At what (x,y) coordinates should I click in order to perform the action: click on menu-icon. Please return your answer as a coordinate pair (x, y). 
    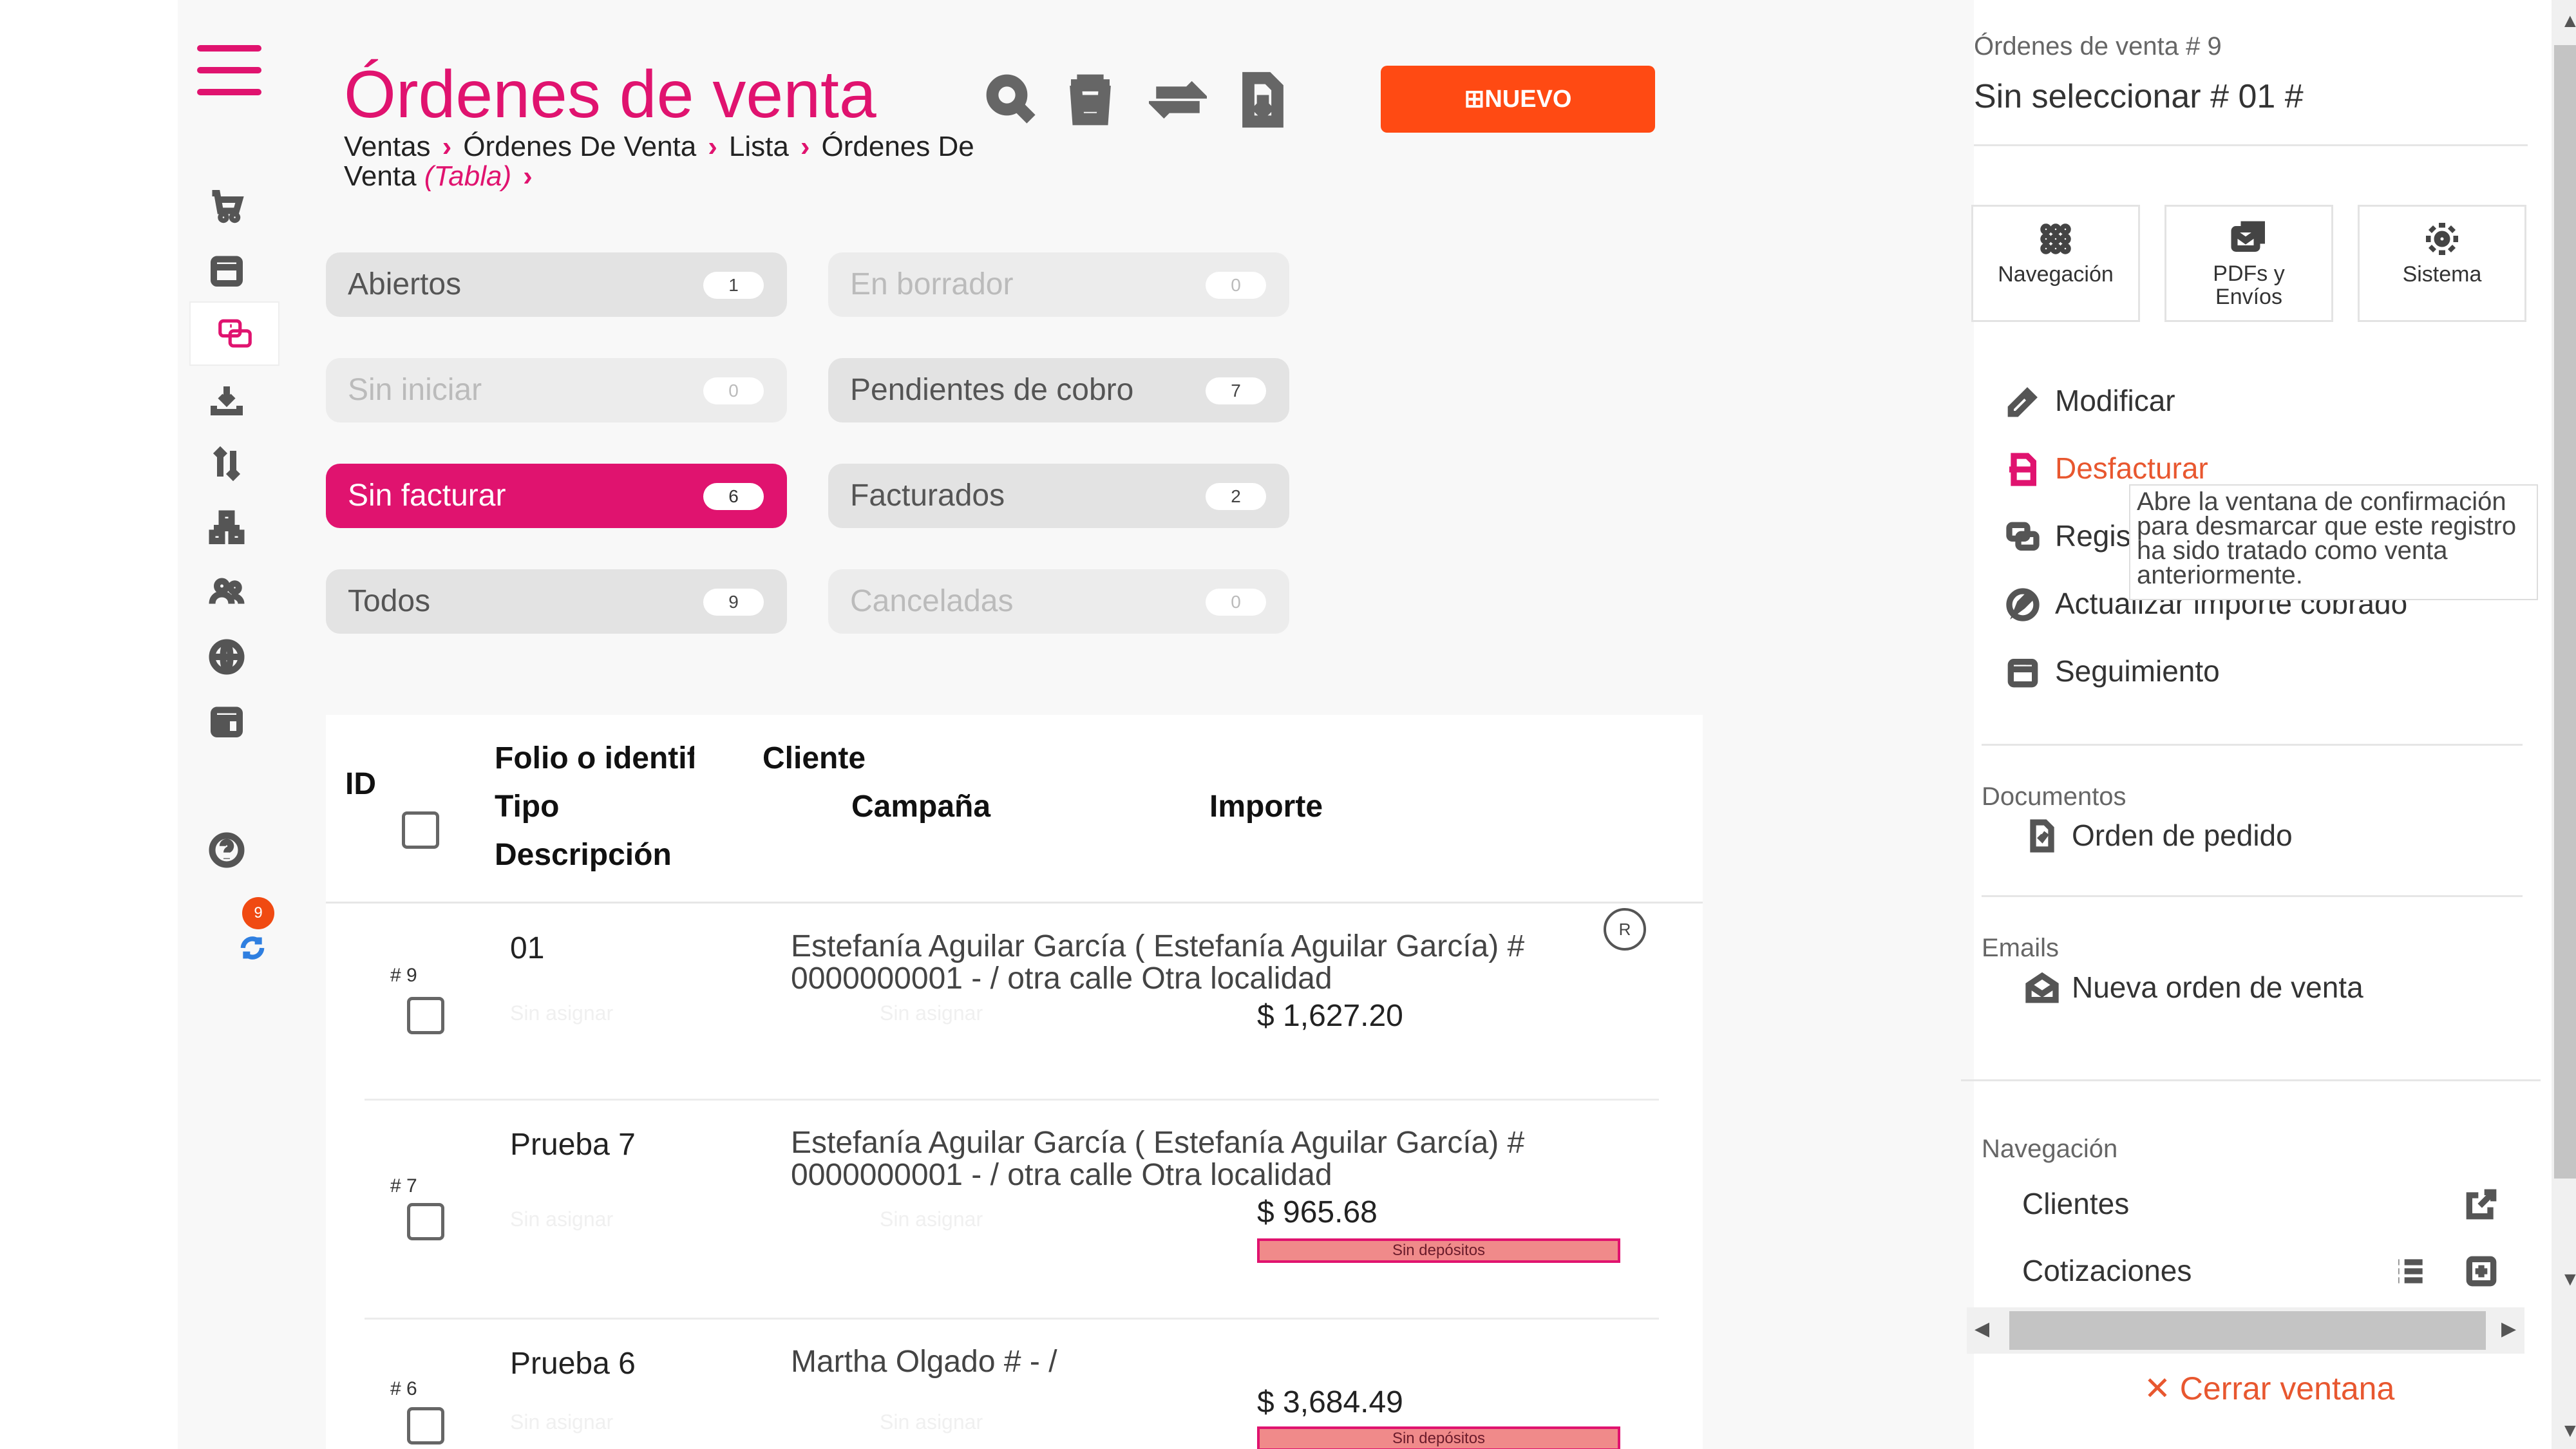
    Looking at the image, I should click on (229, 71).